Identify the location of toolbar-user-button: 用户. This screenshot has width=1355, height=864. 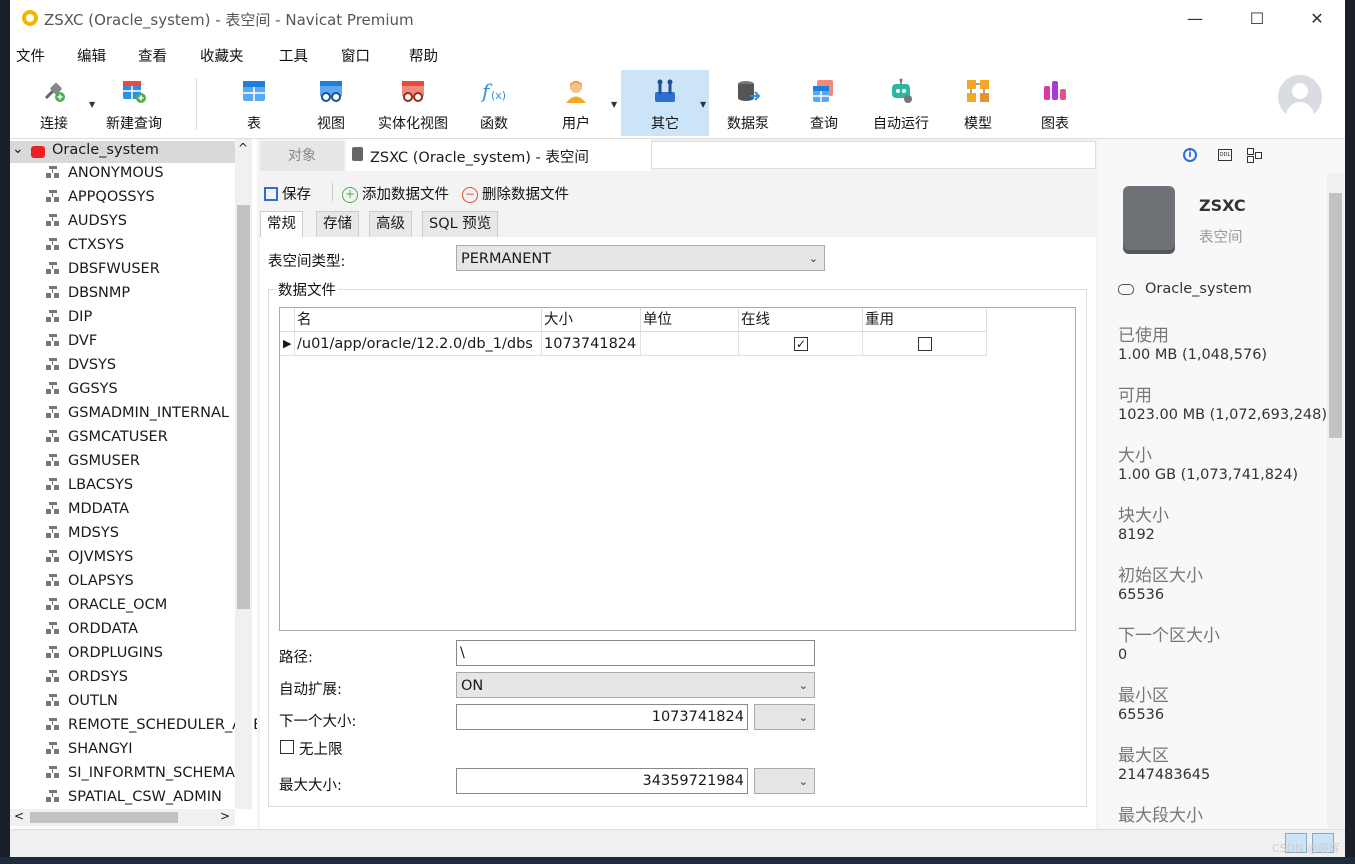
(576, 103).